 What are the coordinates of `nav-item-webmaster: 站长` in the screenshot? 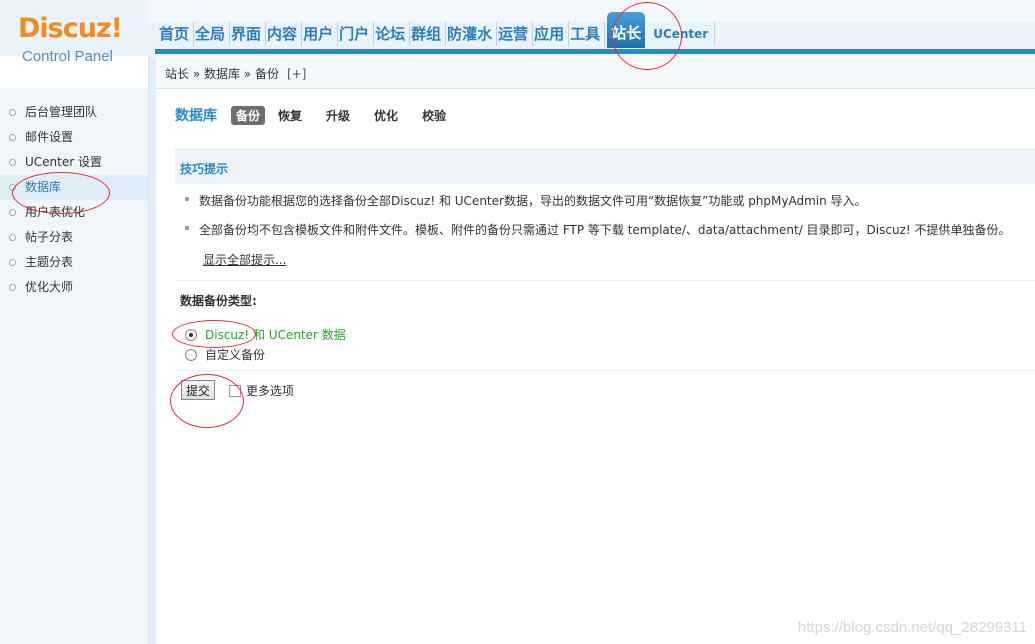 It's located at (626, 30).